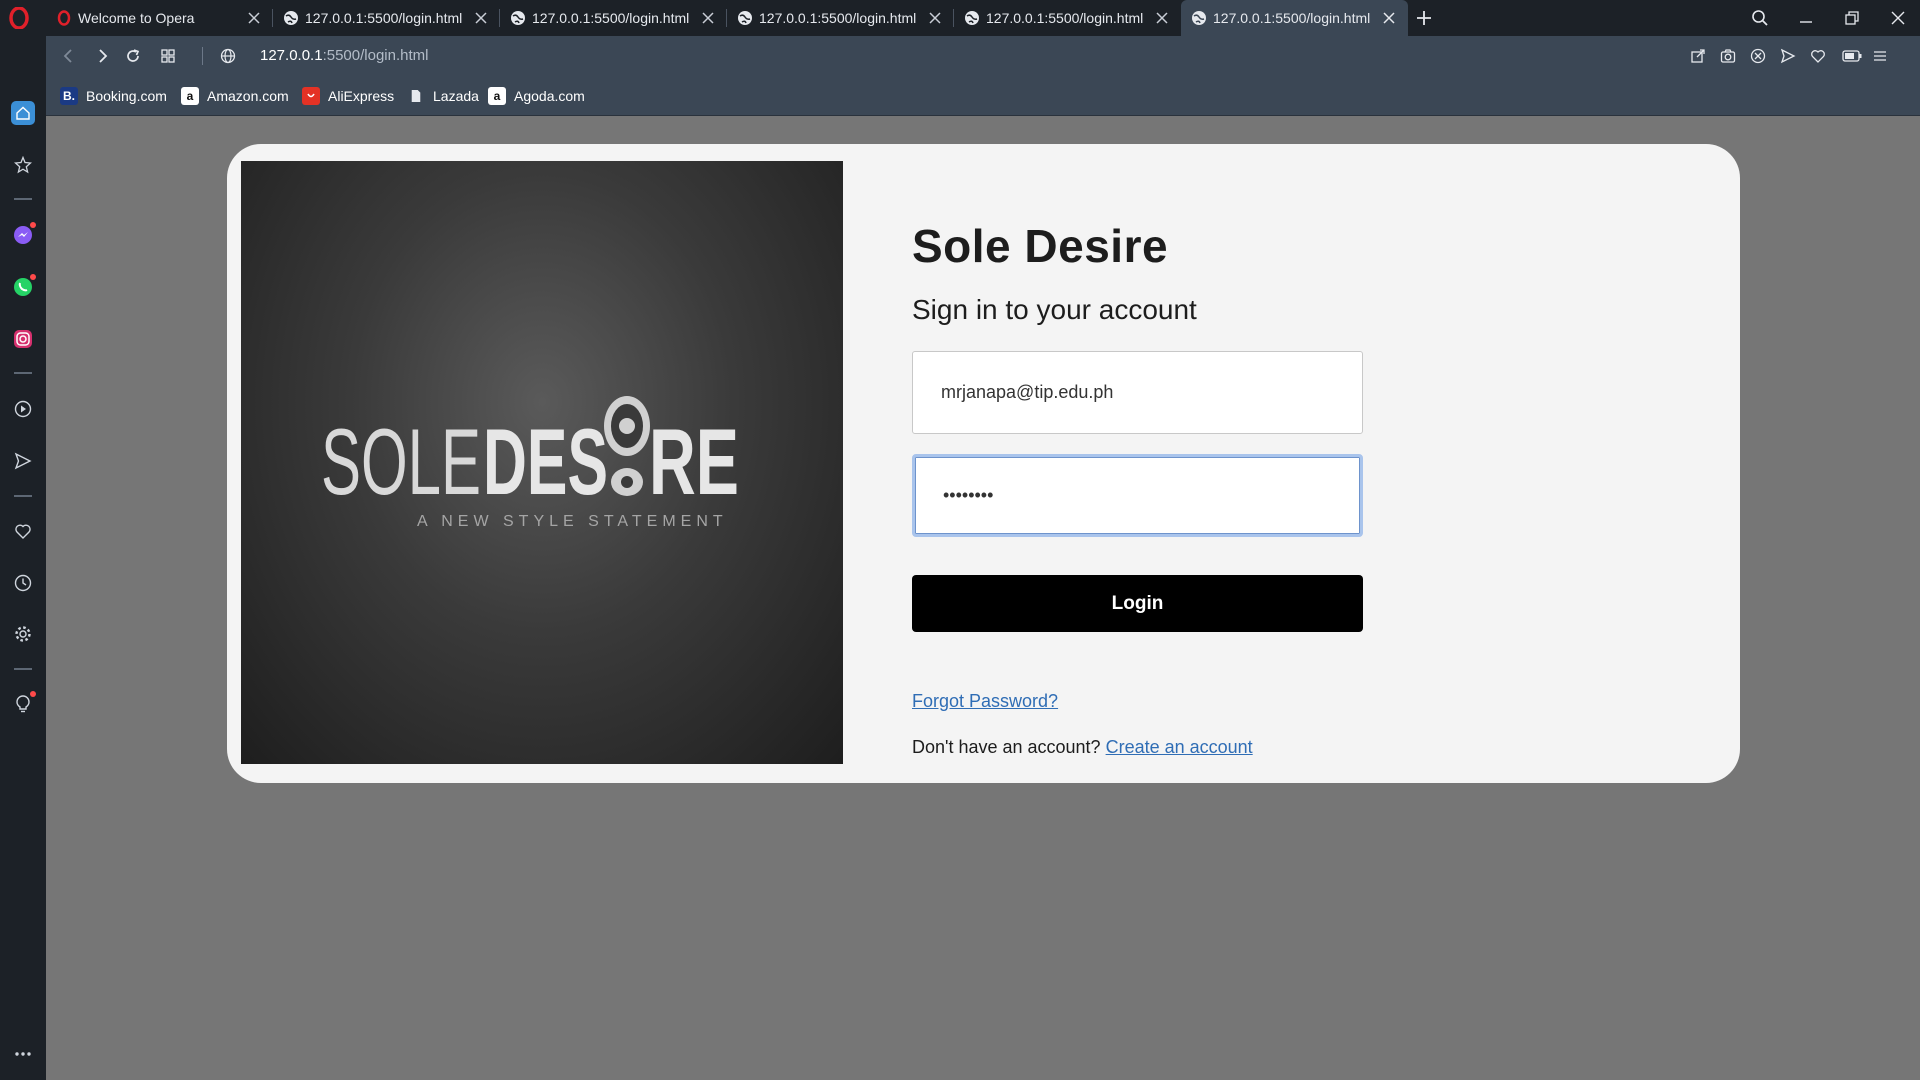 The width and height of the screenshot is (1920, 1080). What do you see at coordinates (23, 1054) in the screenshot?
I see `more-icon` at bounding box center [23, 1054].